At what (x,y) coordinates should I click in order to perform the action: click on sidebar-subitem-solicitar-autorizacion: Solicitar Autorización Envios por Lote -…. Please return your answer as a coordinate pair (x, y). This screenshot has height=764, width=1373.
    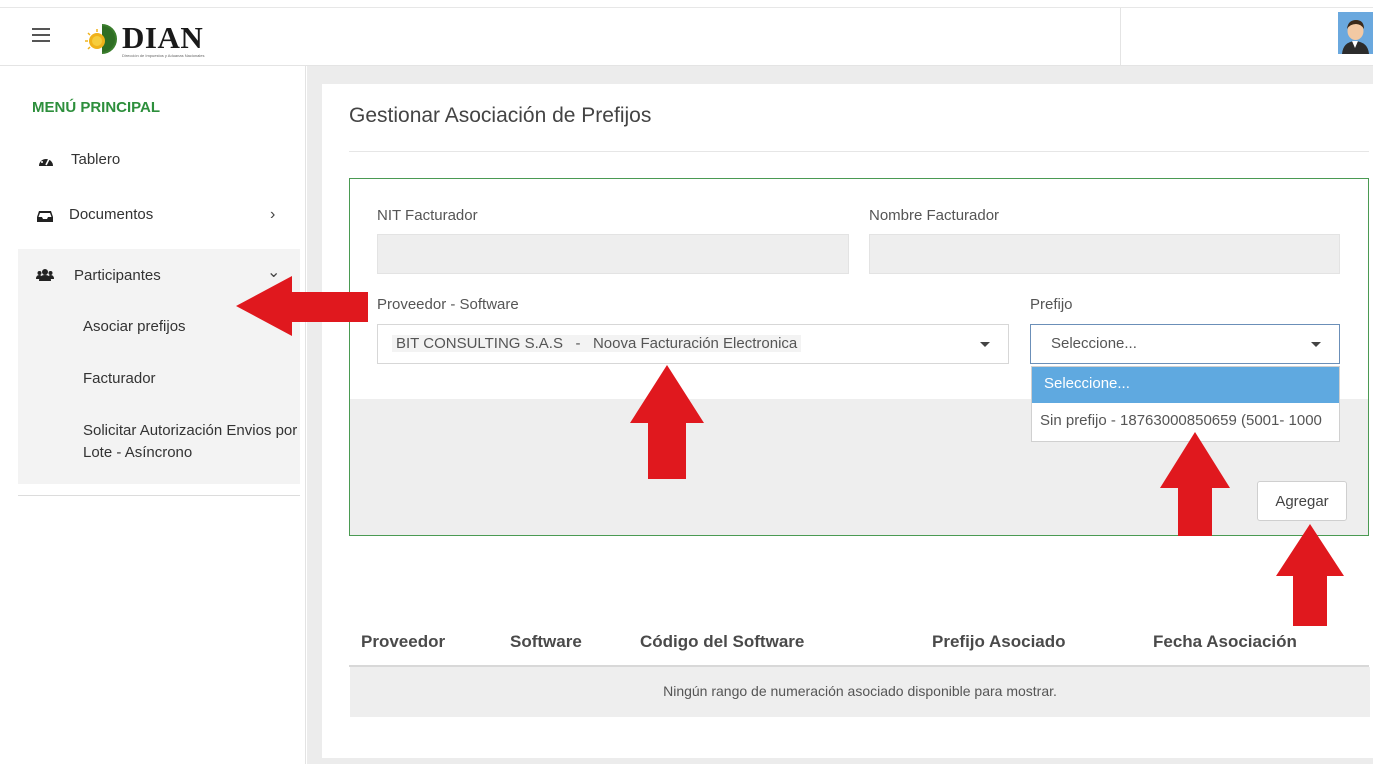
    Looking at the image, I should click on (190, 442).